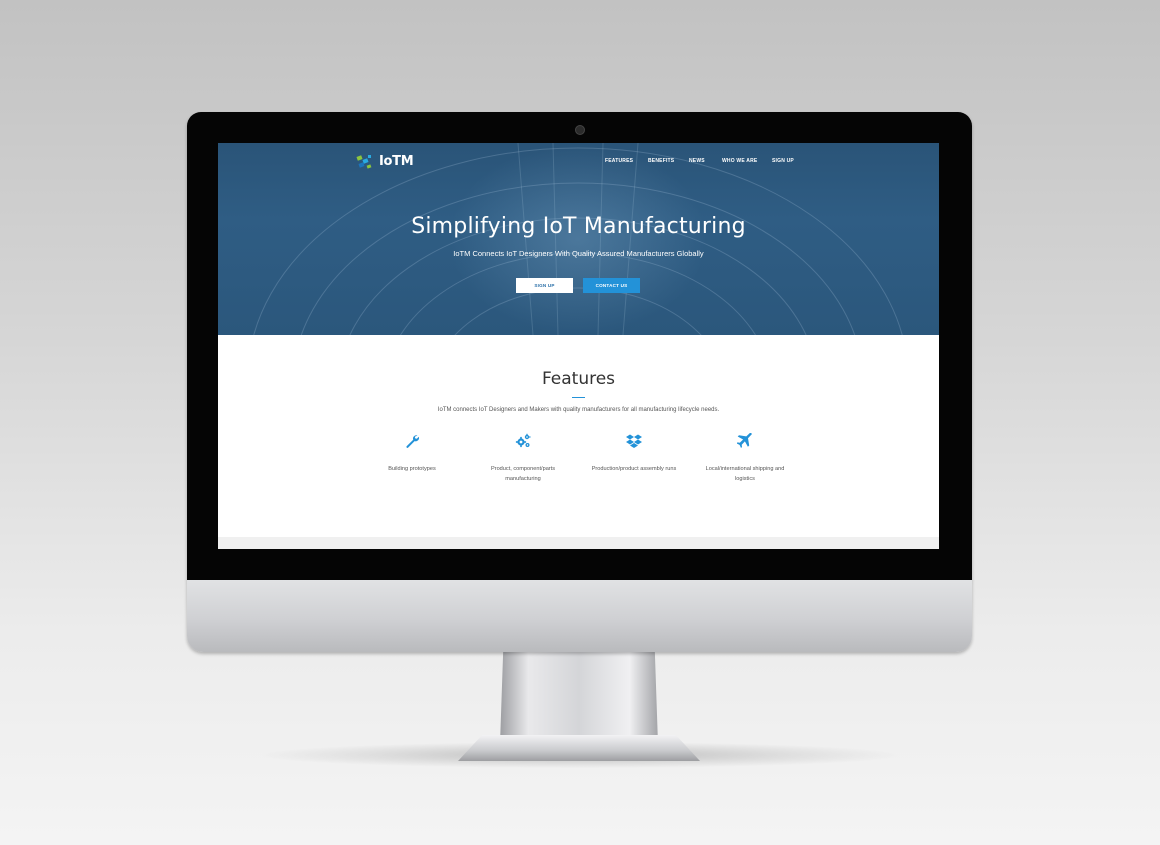  What do you see at coordinates (578, 543) in the screenshot?
I see `next-section-edge` at bounding box center [578, 543].